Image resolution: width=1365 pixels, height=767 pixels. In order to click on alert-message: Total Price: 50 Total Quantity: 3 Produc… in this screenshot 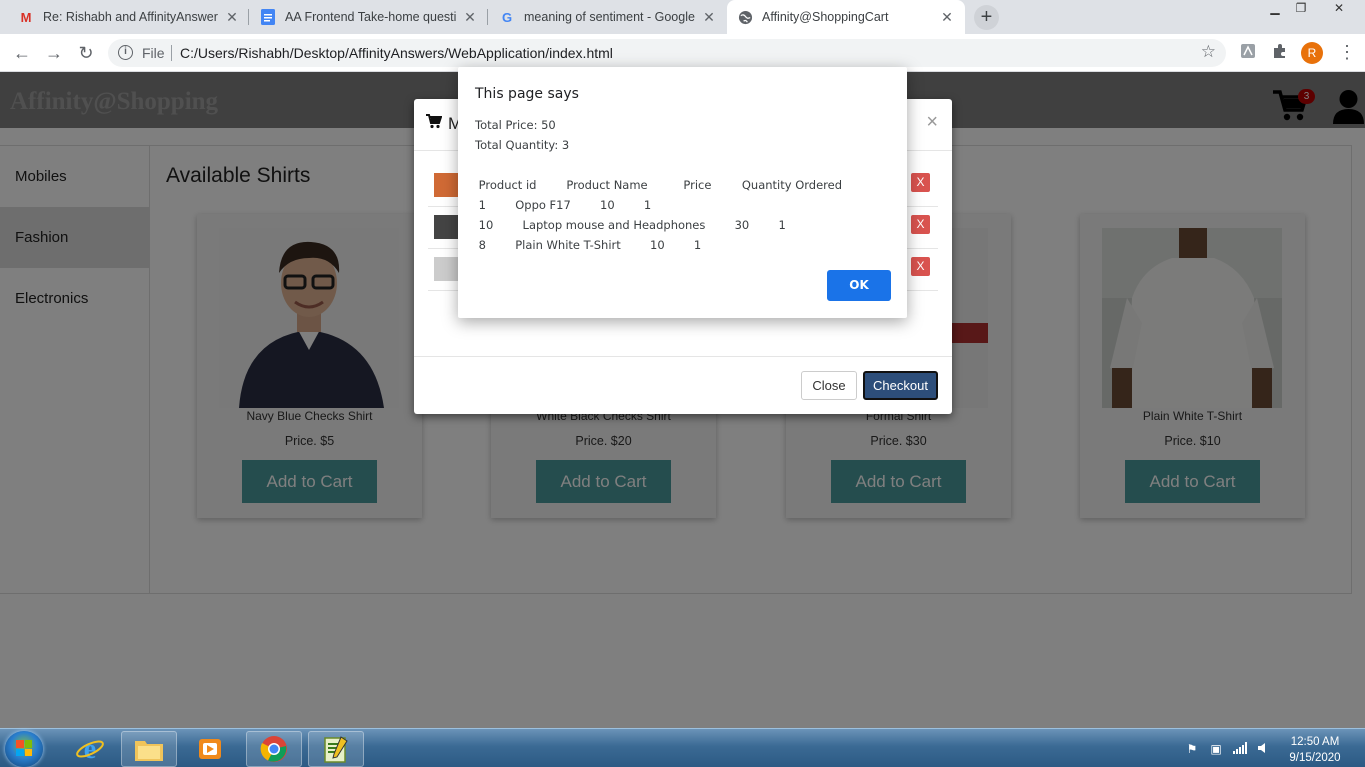, I will do `click(658, 185)`.